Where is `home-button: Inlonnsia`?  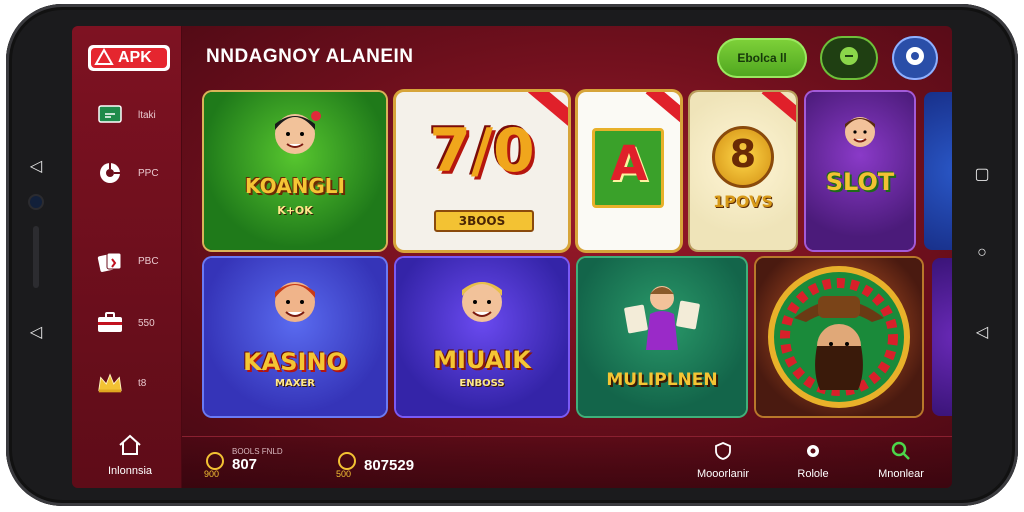 home-button: Inlonnsia is located at coordinates (130, 455).